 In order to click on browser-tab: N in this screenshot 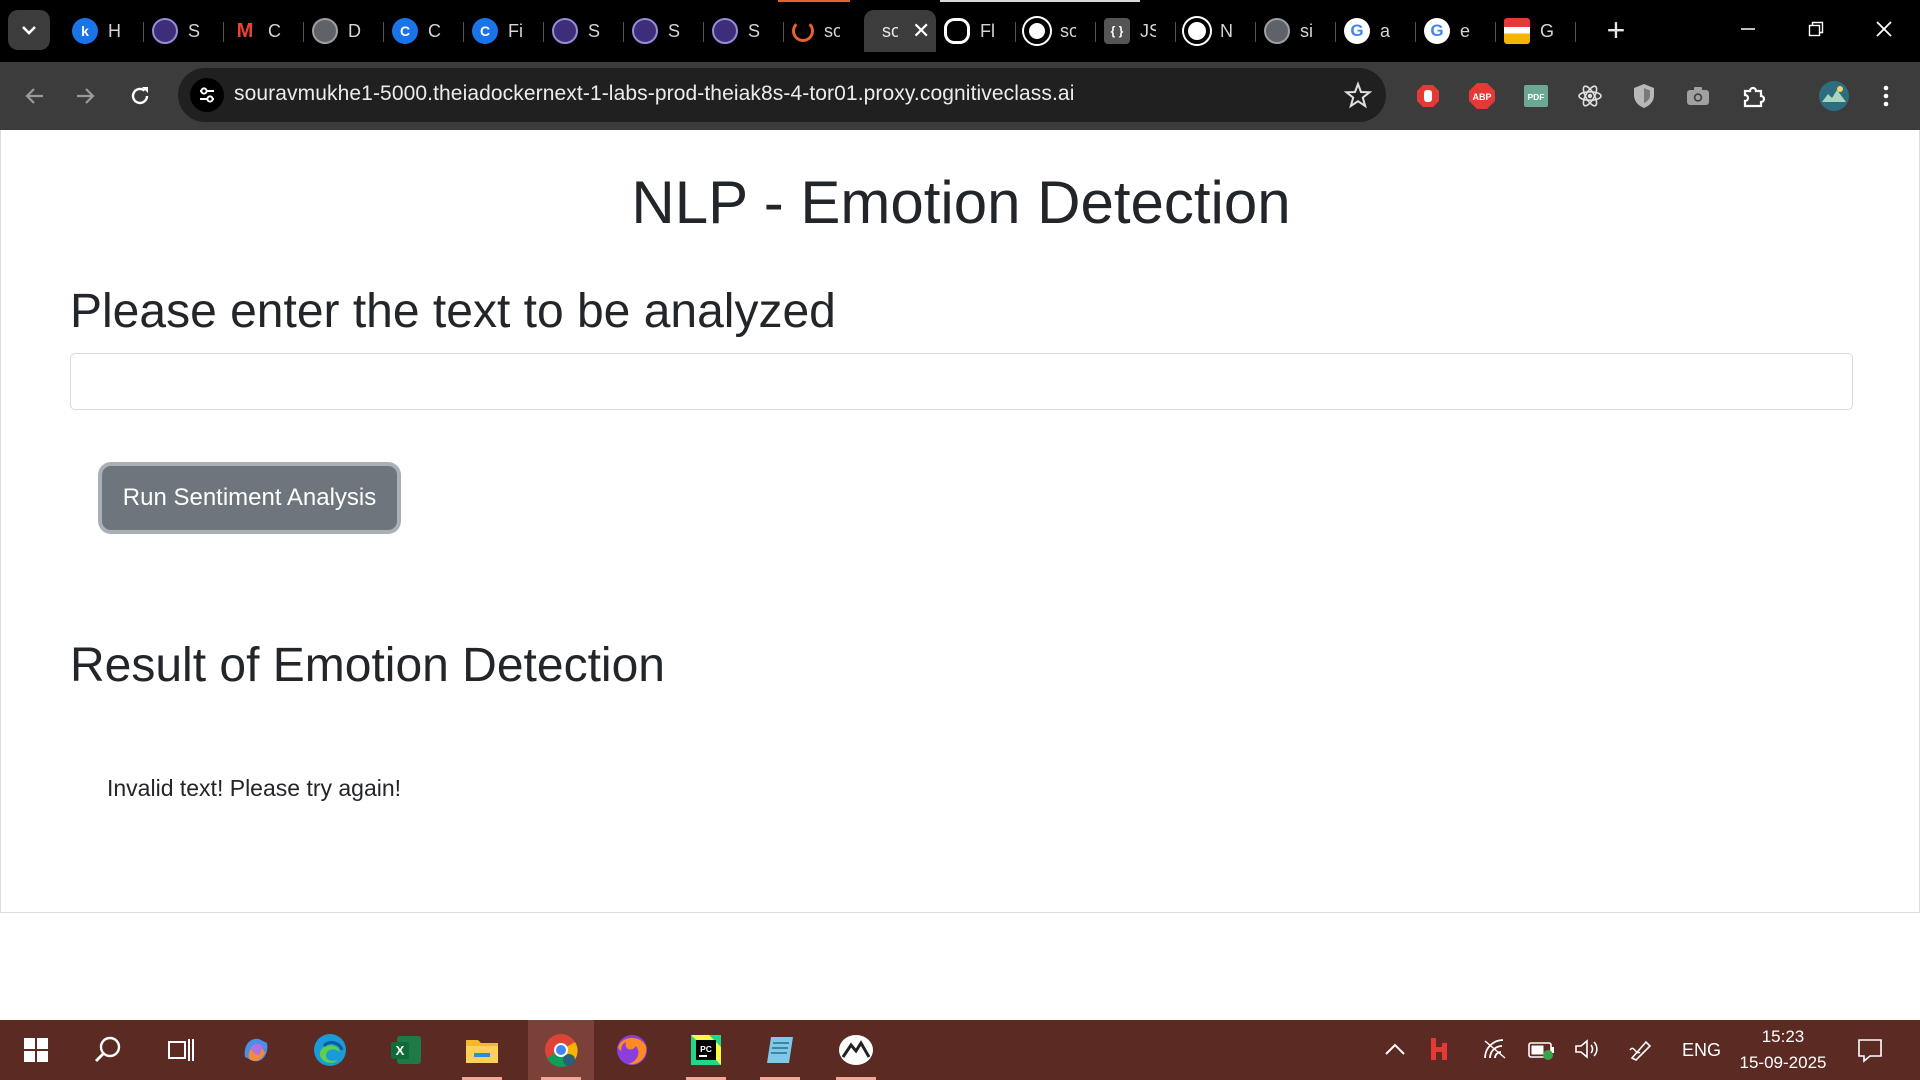, I will do `click(1216, 31)`.